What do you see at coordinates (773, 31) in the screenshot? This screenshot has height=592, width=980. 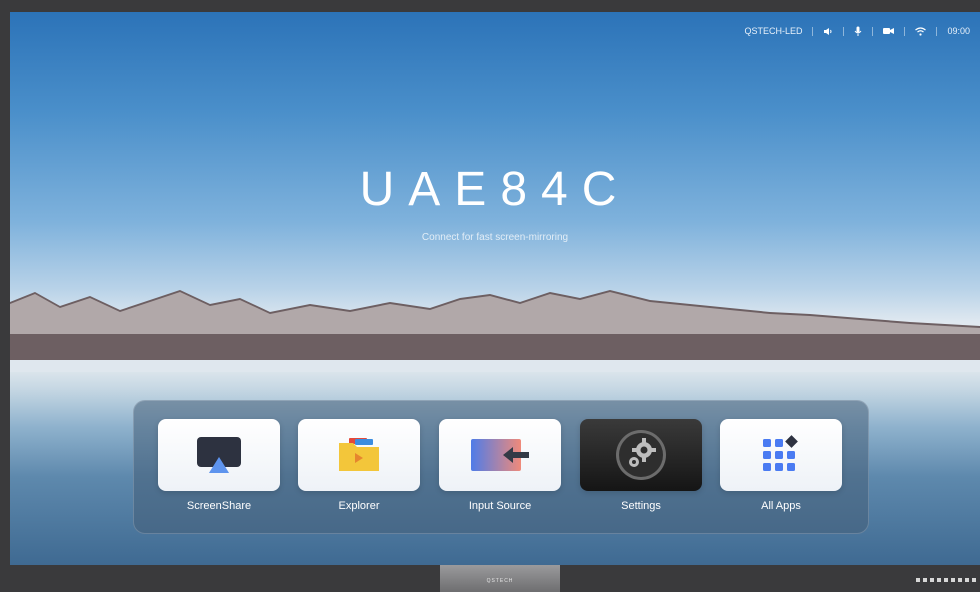 I see `device-name: QSTECH-LED` at bounding box center [773, 31].